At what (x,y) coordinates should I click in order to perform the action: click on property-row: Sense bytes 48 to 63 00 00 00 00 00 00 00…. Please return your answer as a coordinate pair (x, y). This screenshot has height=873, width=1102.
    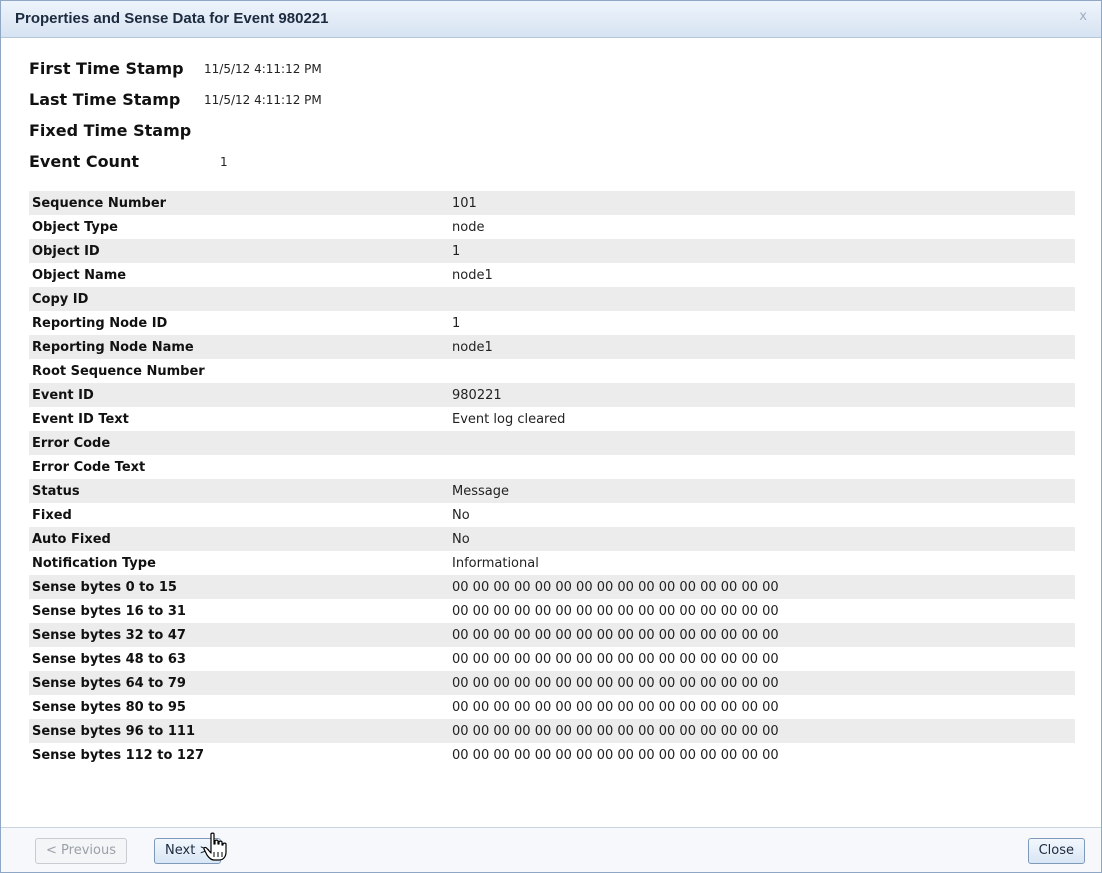
    Looking at the image, I should click on (552, 659).